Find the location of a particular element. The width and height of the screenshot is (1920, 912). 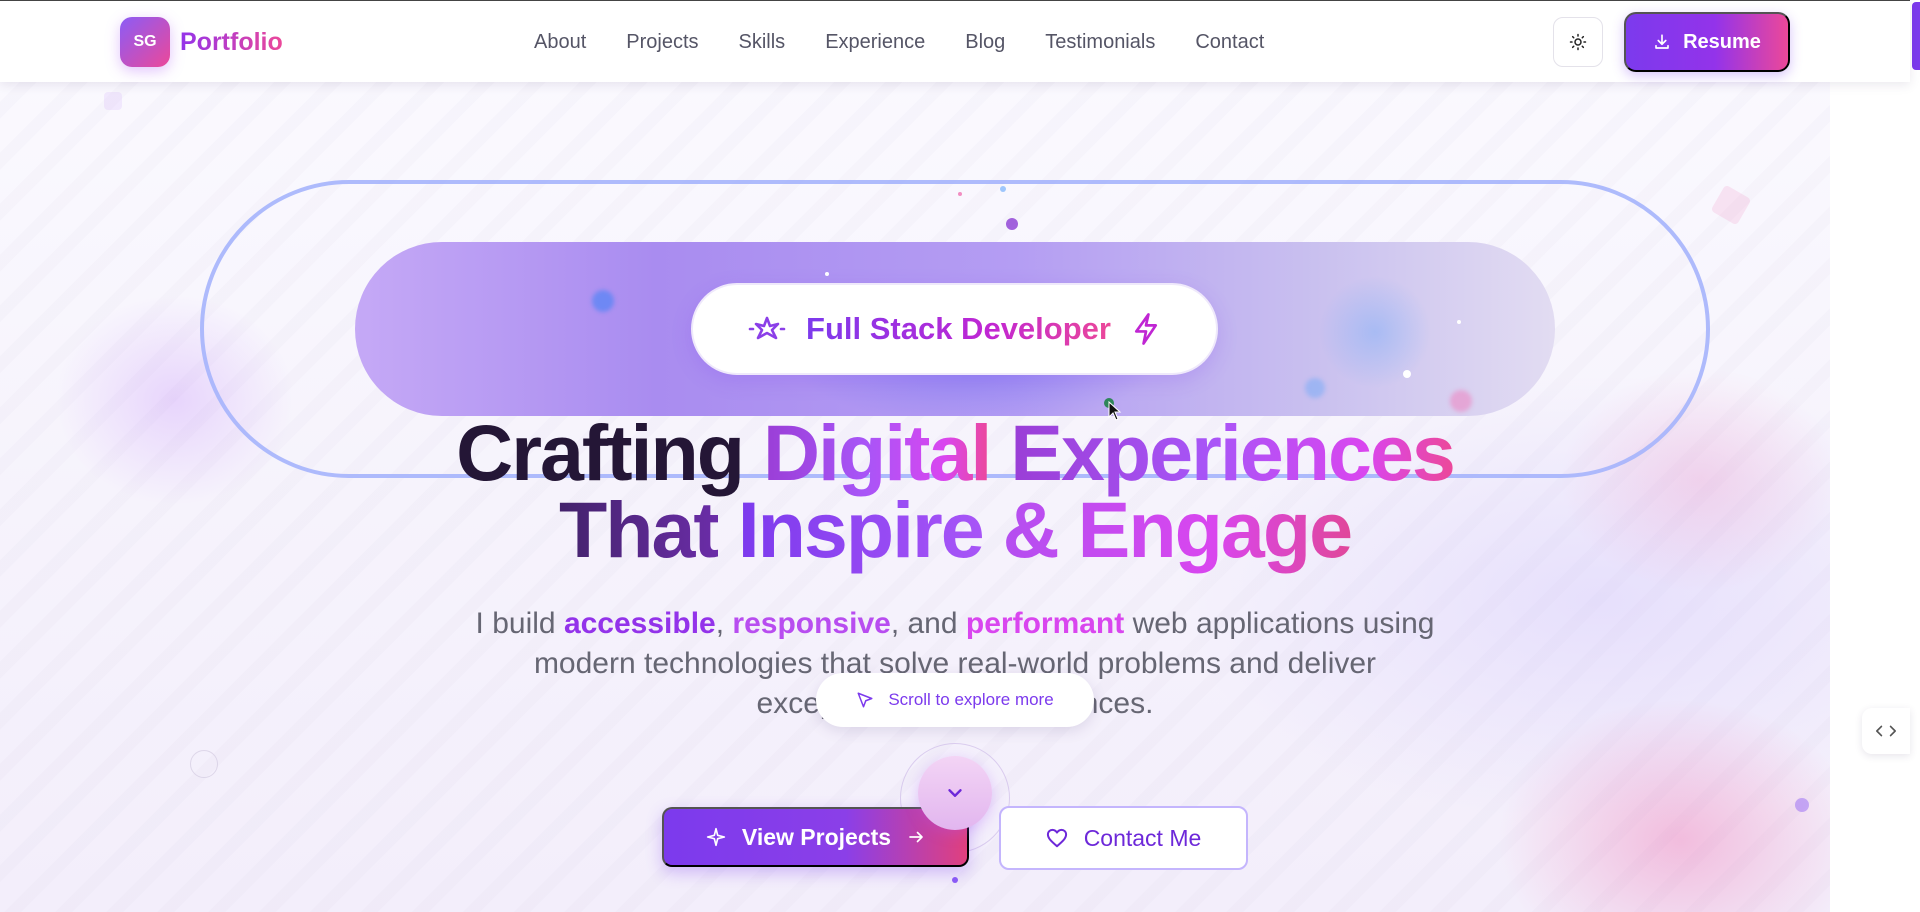

logo-initials: SG is located at coordinates (145, 41).